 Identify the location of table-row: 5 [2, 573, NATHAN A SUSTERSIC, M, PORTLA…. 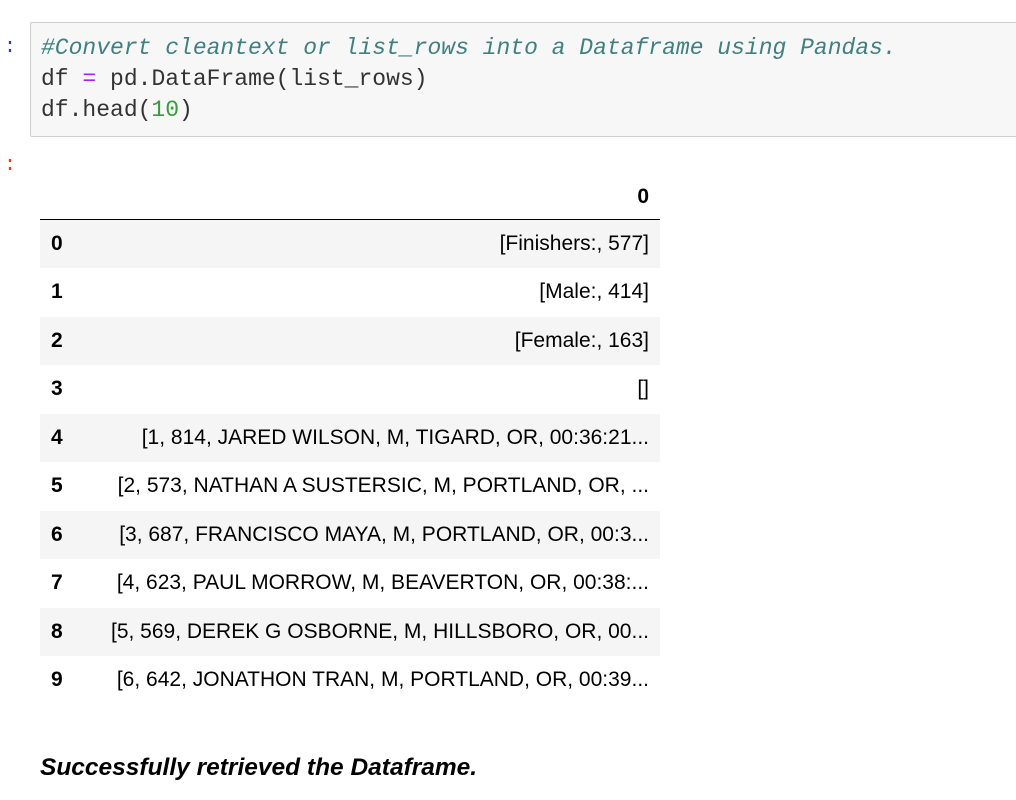
(350, 486).